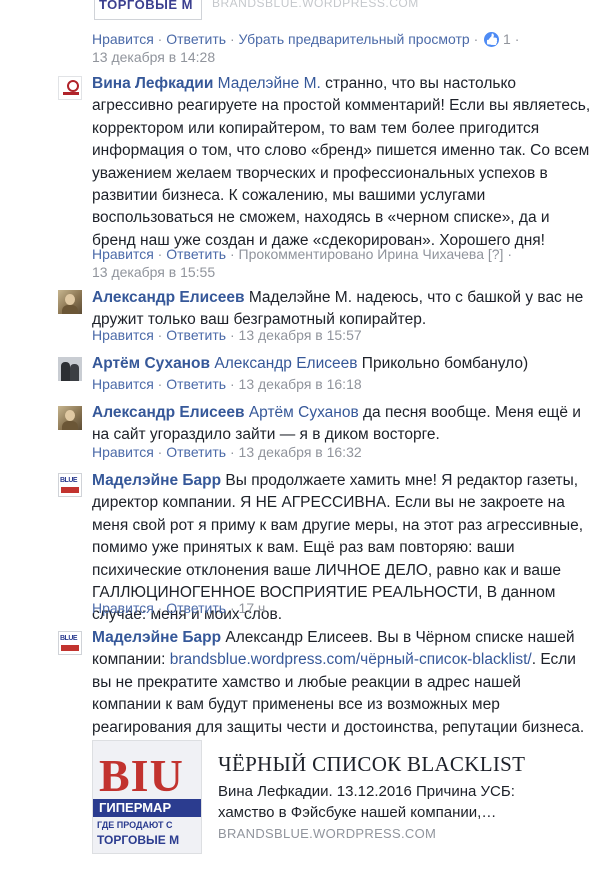 This screenshot has width=600, height=879. I want to click on like-count: 1, so click(507, 39).